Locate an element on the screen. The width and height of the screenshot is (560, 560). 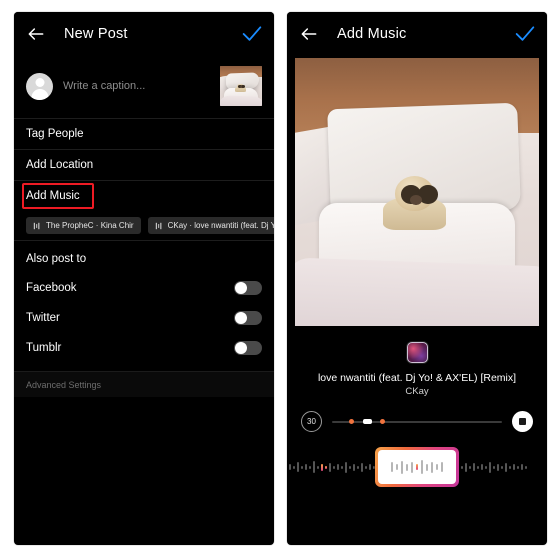
tumblr-toggle is located at coordinates (248, 348).